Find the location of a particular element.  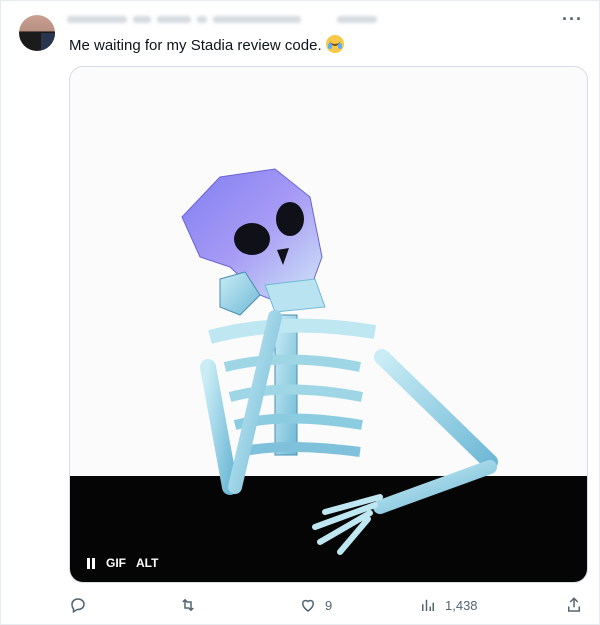

like-button: 9 is located at coordinates (315, 605).